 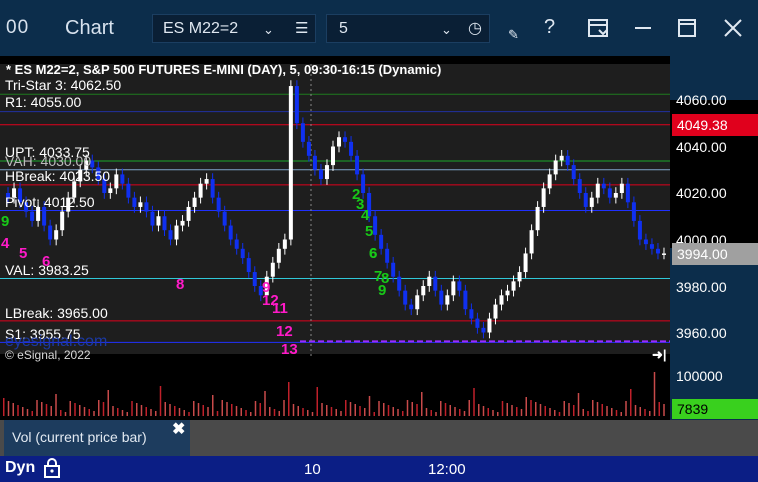 I want to click on symbol-selector: ES M22=2 ⌄ ☰, so click(x=234, y=28).